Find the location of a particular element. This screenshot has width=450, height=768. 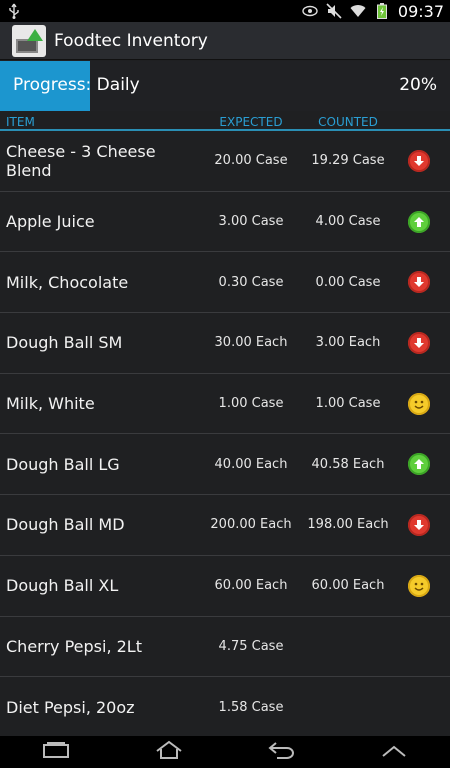

table-row: Apple Juice 3.00 Case 4.00 Case is located at coordinates (225, 222).